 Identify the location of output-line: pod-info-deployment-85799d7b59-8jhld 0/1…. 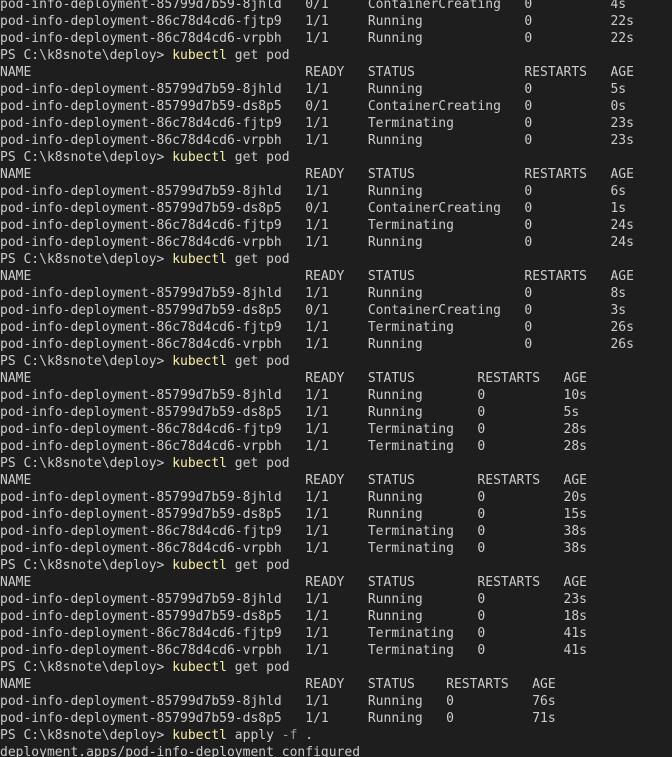
(313, 6).